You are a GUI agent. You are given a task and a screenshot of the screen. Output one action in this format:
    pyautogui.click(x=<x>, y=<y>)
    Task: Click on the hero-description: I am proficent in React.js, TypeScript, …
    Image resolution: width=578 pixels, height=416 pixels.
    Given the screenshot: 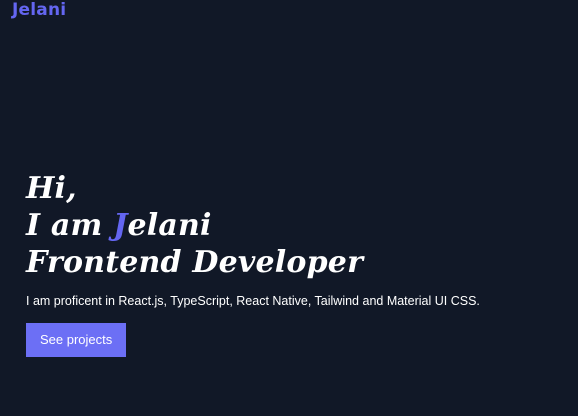 What is the action you would take?
    pyautogui.click(x=253, y=301)
    